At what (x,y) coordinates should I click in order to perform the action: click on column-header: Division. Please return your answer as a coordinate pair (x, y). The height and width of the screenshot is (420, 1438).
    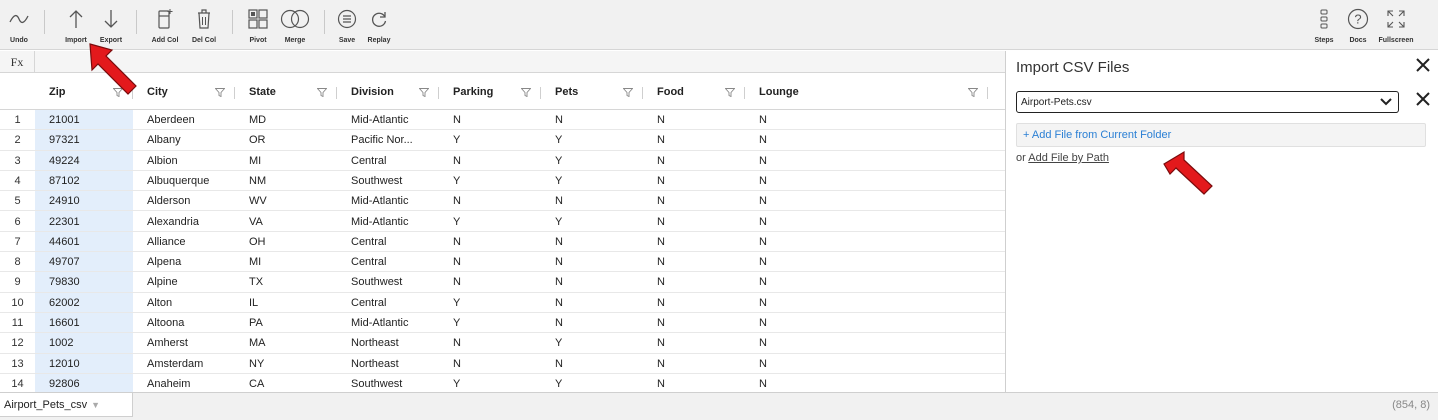
    Looking at the image, I should click on (388, 92).